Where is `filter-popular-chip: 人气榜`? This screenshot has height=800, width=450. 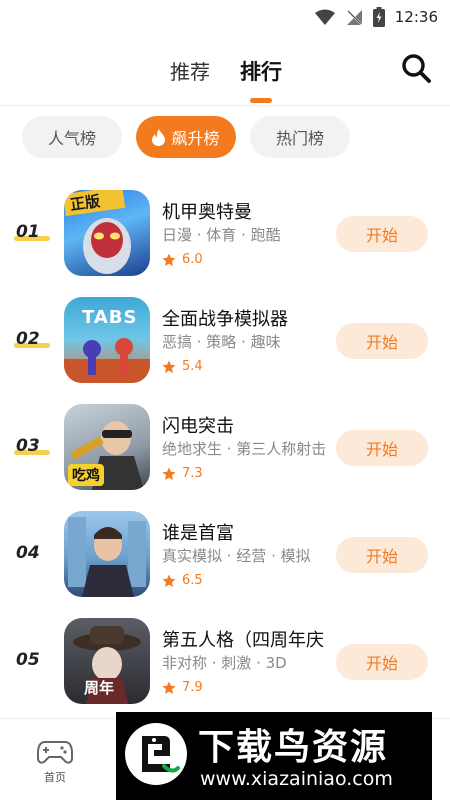 filter-popular-chip: 人气榜 is located at coordinates (72, 137).